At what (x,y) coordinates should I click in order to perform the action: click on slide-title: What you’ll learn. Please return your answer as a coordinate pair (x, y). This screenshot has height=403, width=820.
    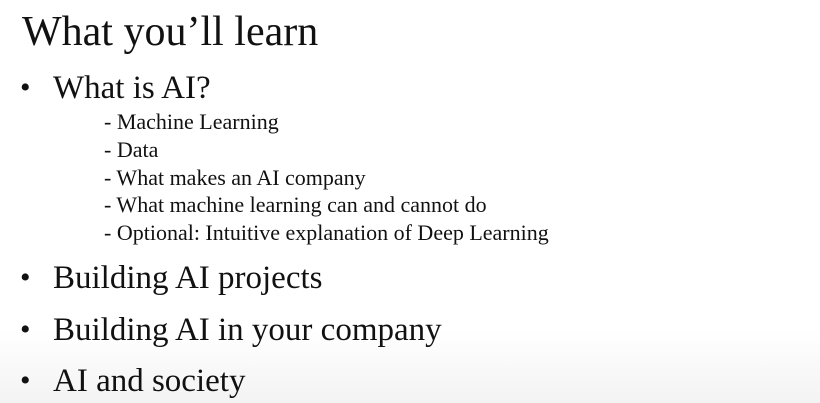
    Looking at the image, I should click on (170, 32).